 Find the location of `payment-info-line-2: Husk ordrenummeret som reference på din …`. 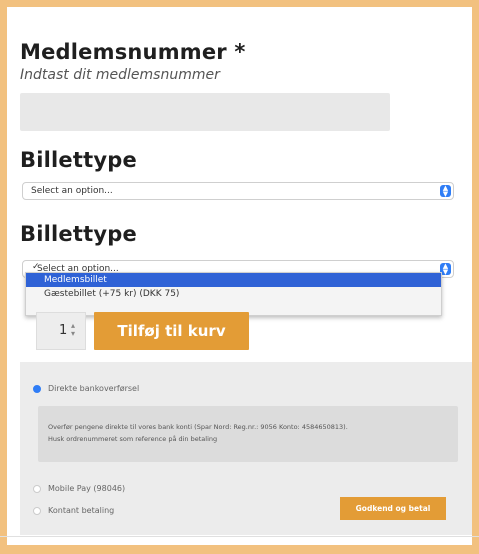

payment-info-line-2: Husk ordrenummeret som reference på din … is located at coordinates (133, 439).